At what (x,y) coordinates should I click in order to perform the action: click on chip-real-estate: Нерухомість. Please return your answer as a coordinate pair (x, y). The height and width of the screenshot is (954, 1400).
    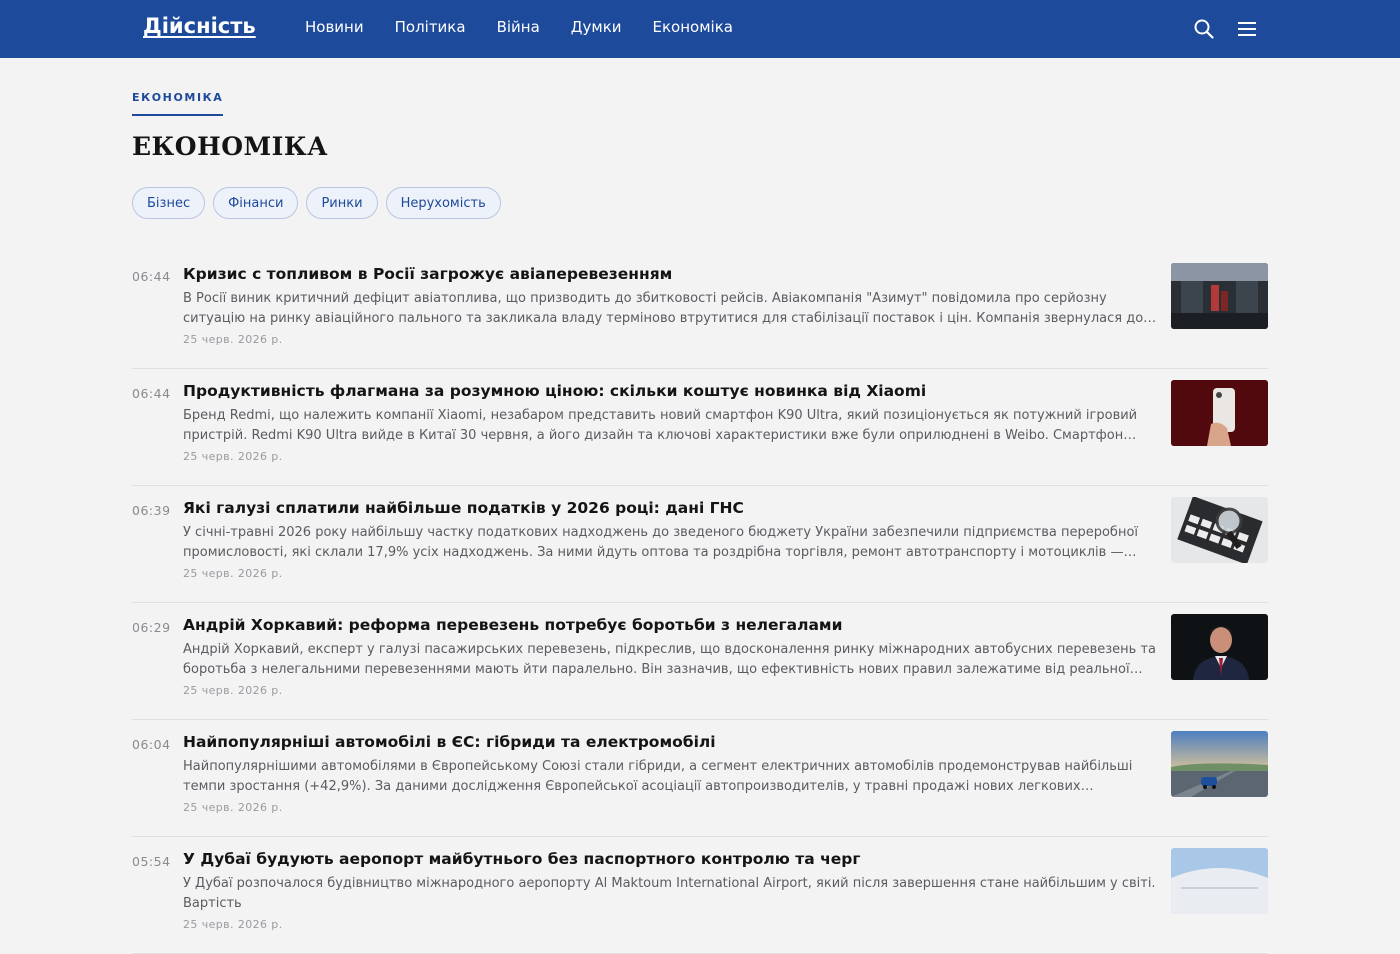
    Looking at the image, I should click on (443, 203).